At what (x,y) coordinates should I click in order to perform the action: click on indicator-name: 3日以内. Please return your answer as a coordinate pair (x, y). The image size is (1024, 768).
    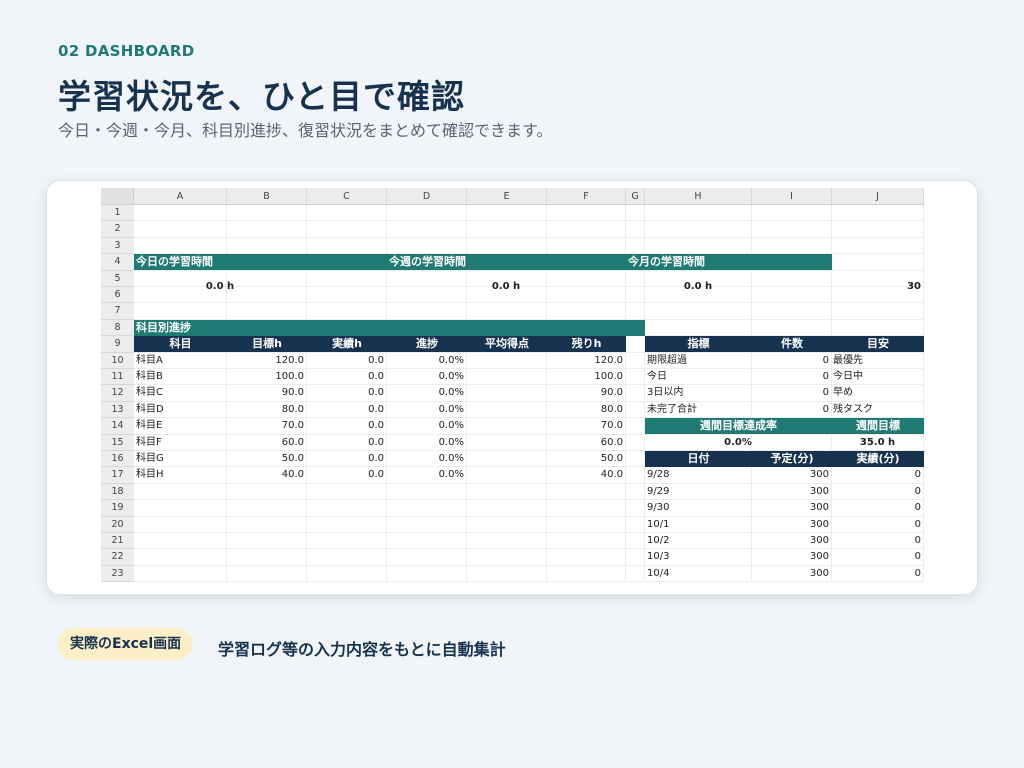
    Looking at the image, I should click on (698, 393).